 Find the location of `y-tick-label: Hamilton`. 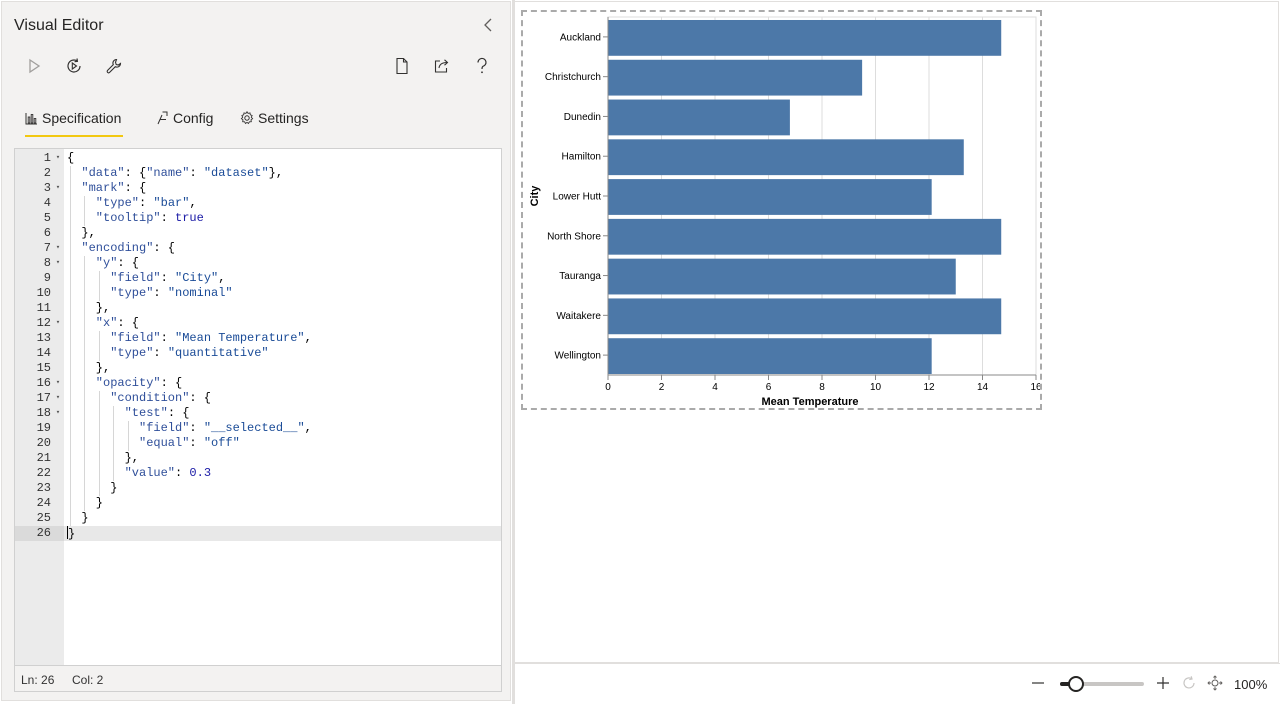

y-tick-label: Hamilton is located at coordinates (581, 157).